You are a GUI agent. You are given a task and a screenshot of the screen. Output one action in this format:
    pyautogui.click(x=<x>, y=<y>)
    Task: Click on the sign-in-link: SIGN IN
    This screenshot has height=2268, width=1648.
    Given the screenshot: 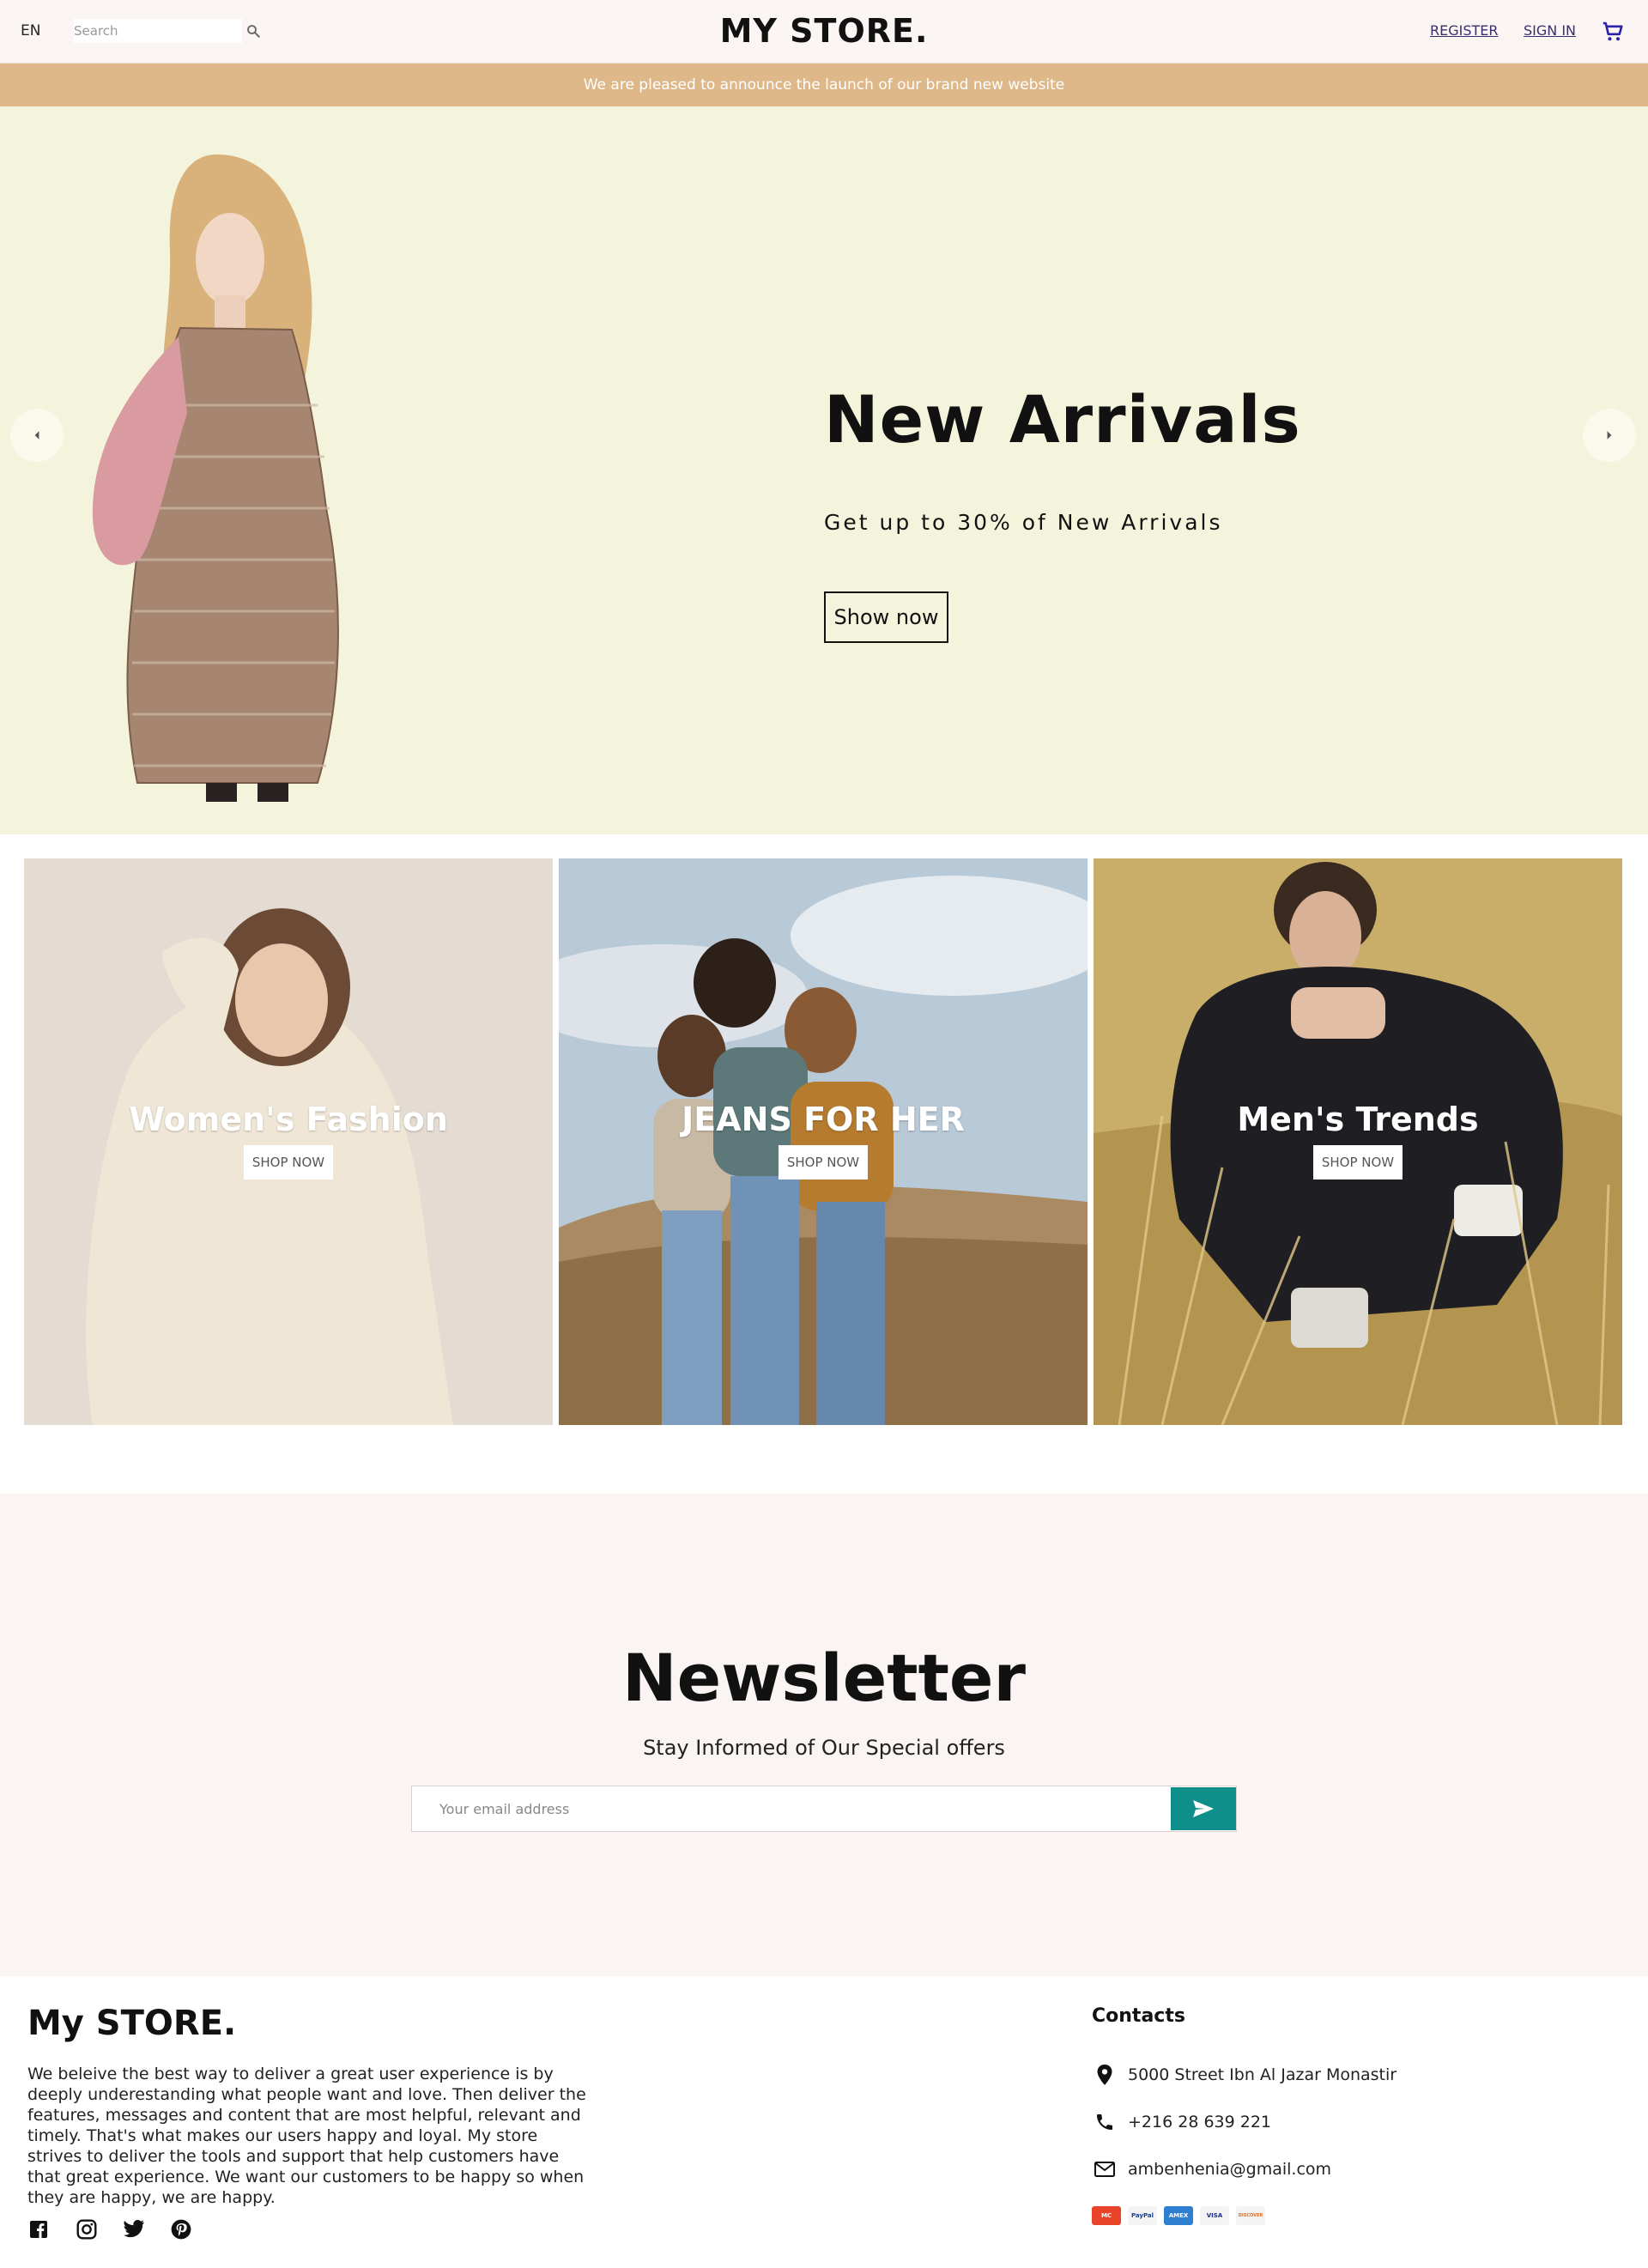 What is the action you would take?
    pyautogui.click(x=1550, y=30)
    